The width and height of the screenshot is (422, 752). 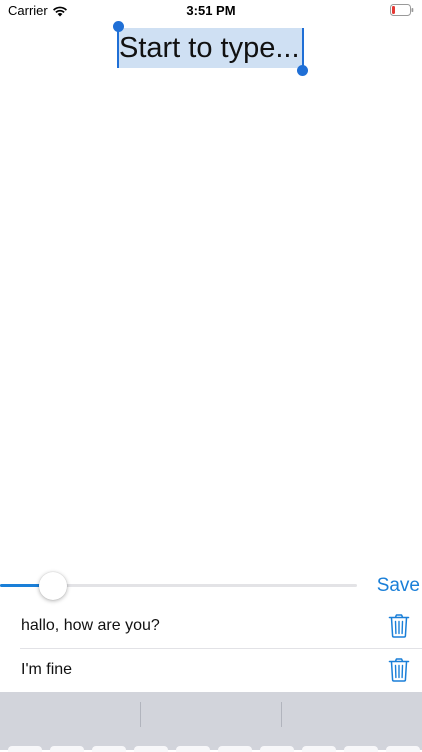 I want to click on list-item: I'm fine, so click(x=221, y=671).